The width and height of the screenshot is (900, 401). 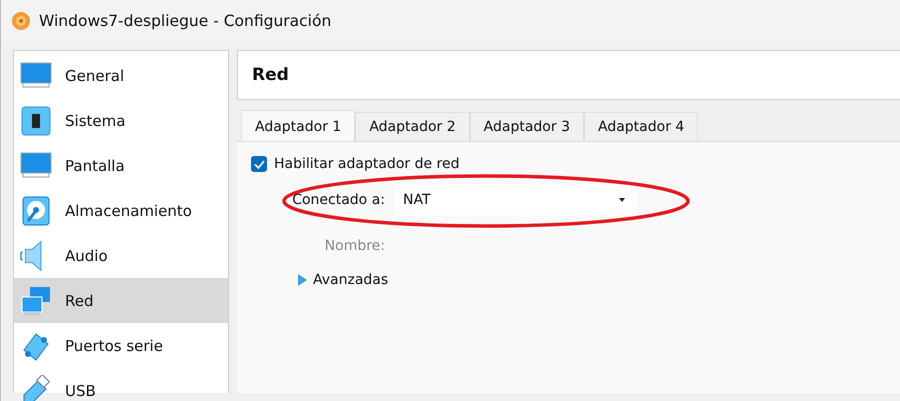 I want to click on checkbox, so click(x=259, y=164).